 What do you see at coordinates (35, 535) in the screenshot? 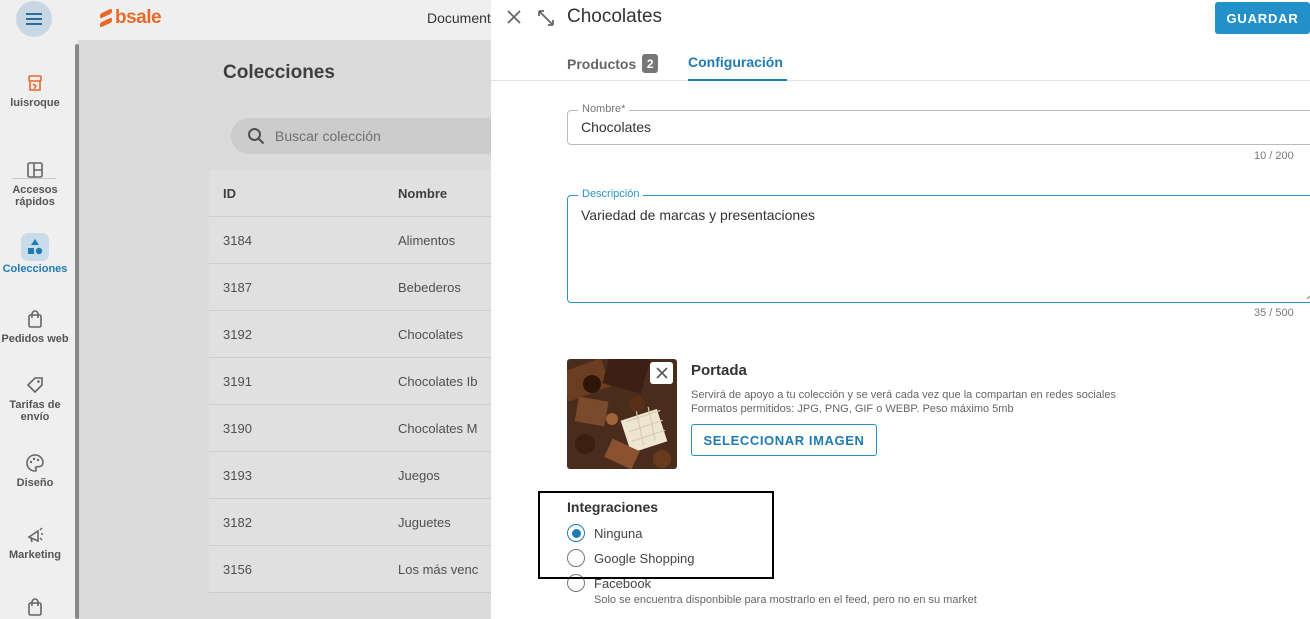
I see `megaphone-icon` at bounding box center [35, 535].